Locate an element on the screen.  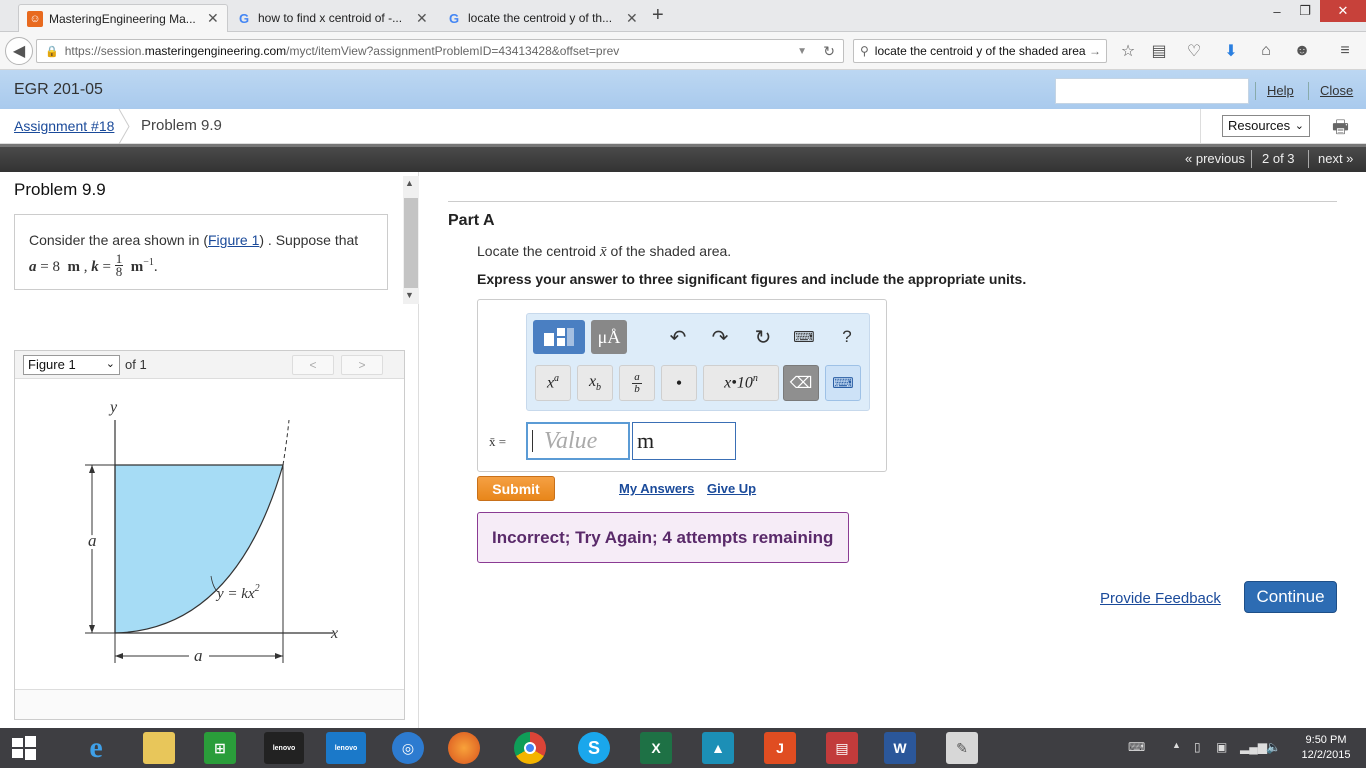
units-button: μÅ is located at coordinates (609, 337).